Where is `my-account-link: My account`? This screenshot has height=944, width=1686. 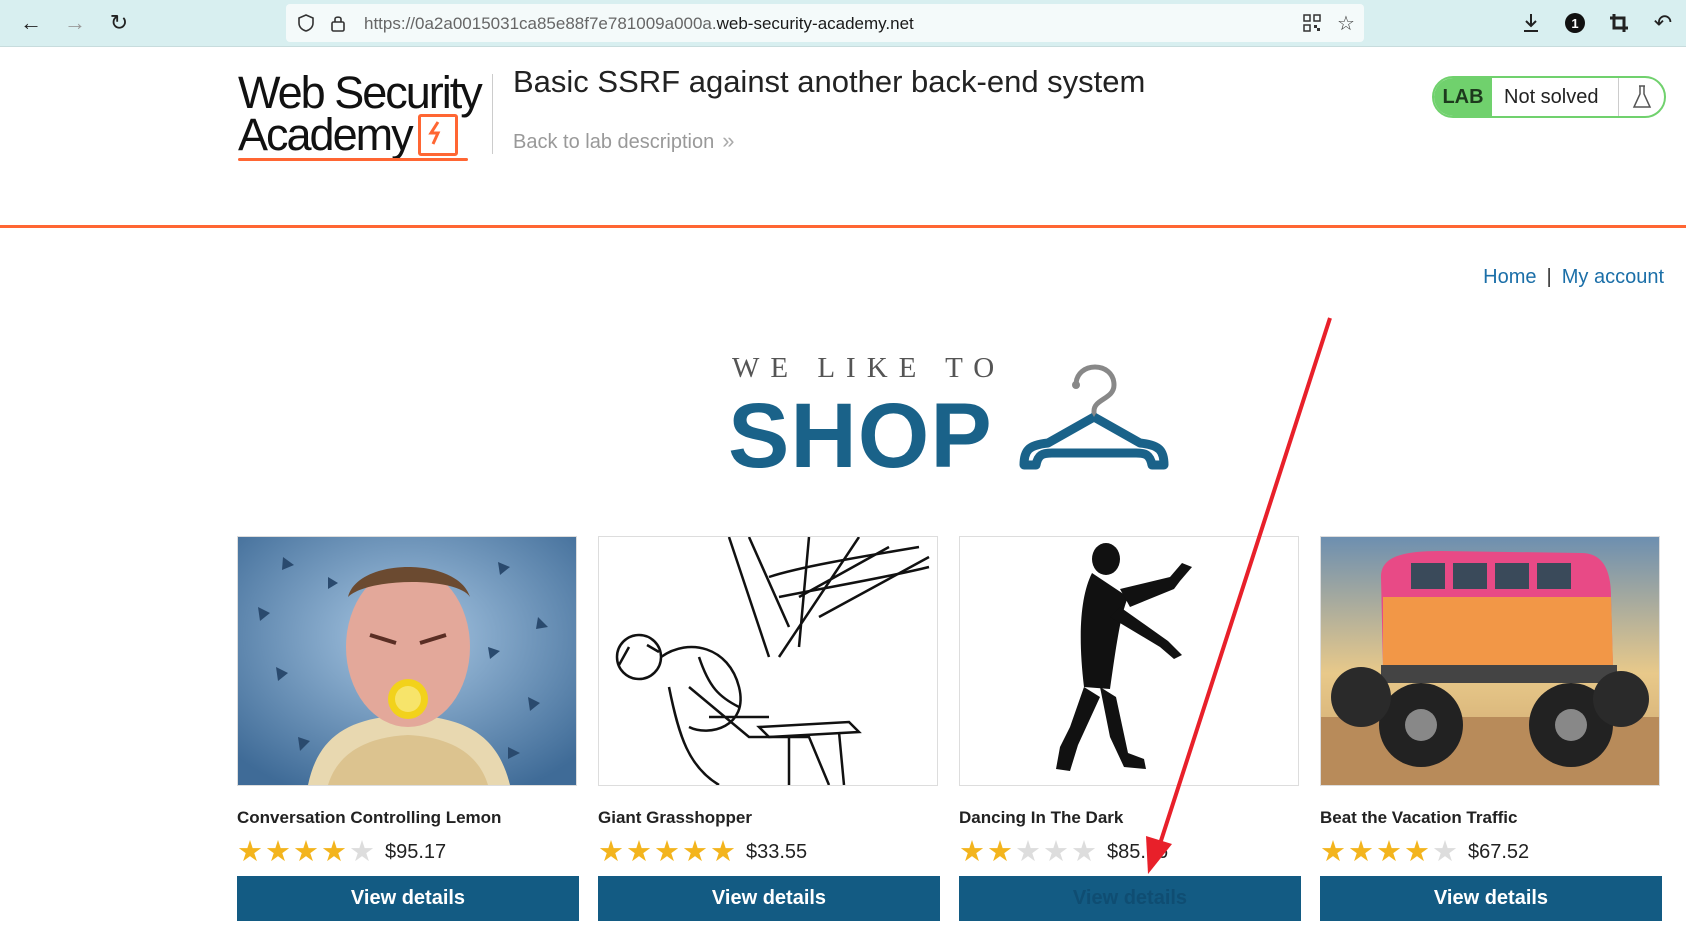
my-account-link: My account is located at coordinates (1613, 277).